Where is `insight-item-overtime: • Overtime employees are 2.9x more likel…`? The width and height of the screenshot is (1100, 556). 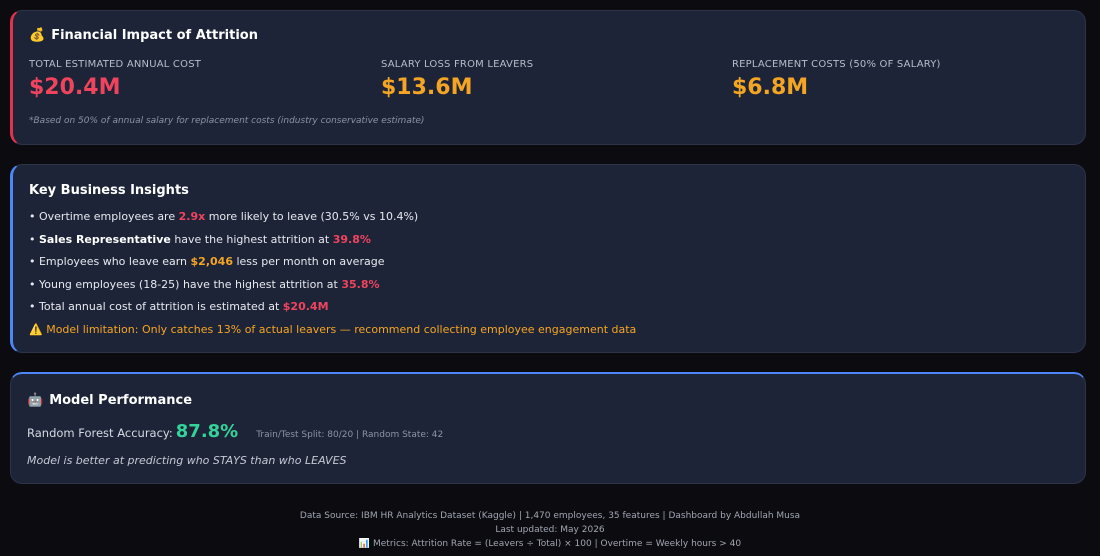
insight-item-overtime: • Overtime employees are 2.9x more likel… is located at coordinates (224, 216).